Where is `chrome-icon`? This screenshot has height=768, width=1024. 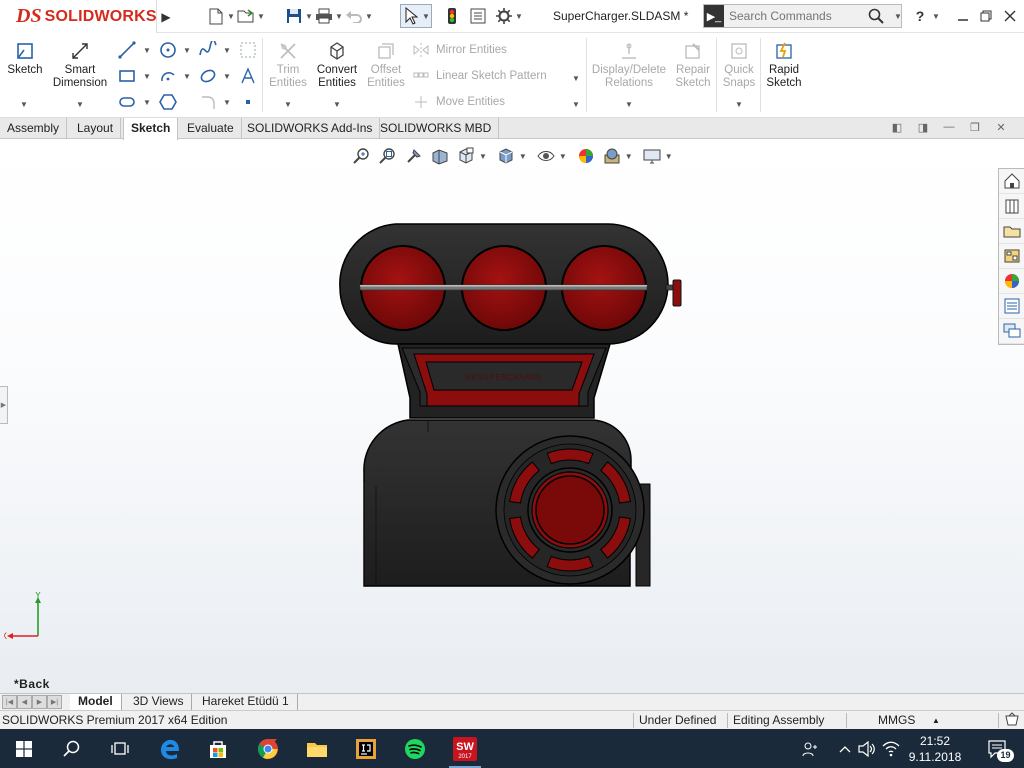
chrome-icon is located at coordinates (268, 748).